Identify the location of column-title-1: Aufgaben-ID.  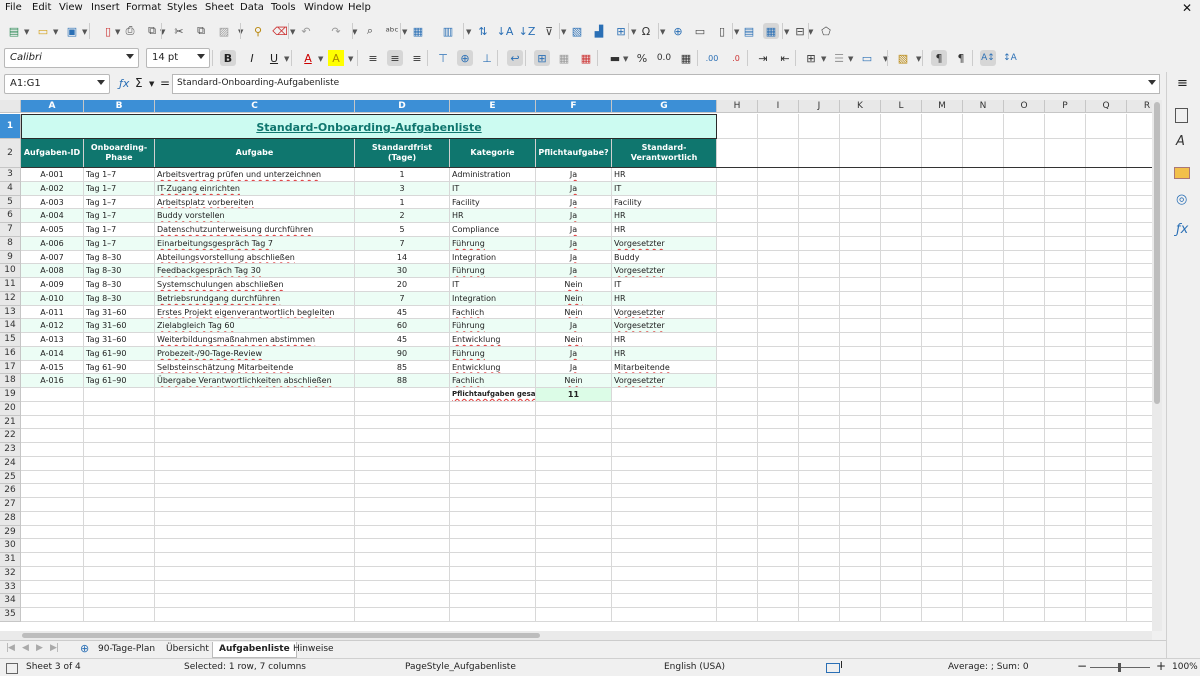
(52, 153).